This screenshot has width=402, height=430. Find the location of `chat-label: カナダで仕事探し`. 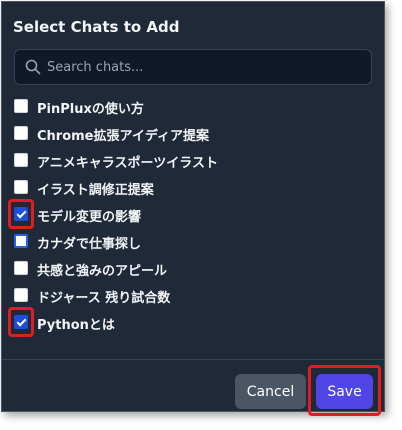

chat-label: カナダで仕事探し is located at coordinates (89, 244).